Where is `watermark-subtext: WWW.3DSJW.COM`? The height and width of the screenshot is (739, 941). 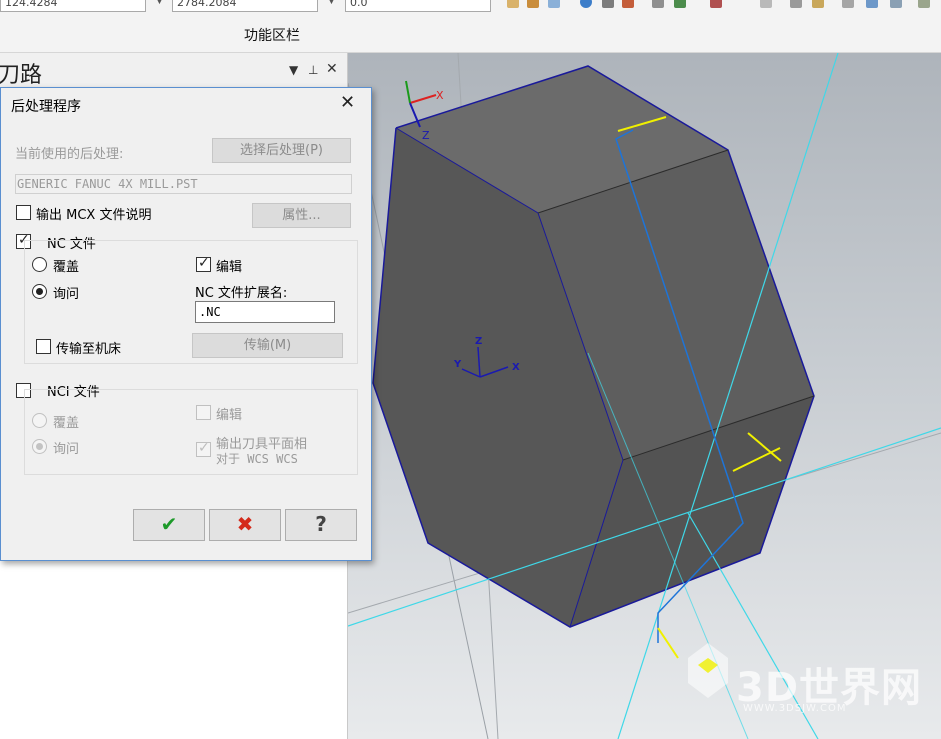 watermark-subtext: WWW.3DSJW.COM is located at coordinates (795, 708).